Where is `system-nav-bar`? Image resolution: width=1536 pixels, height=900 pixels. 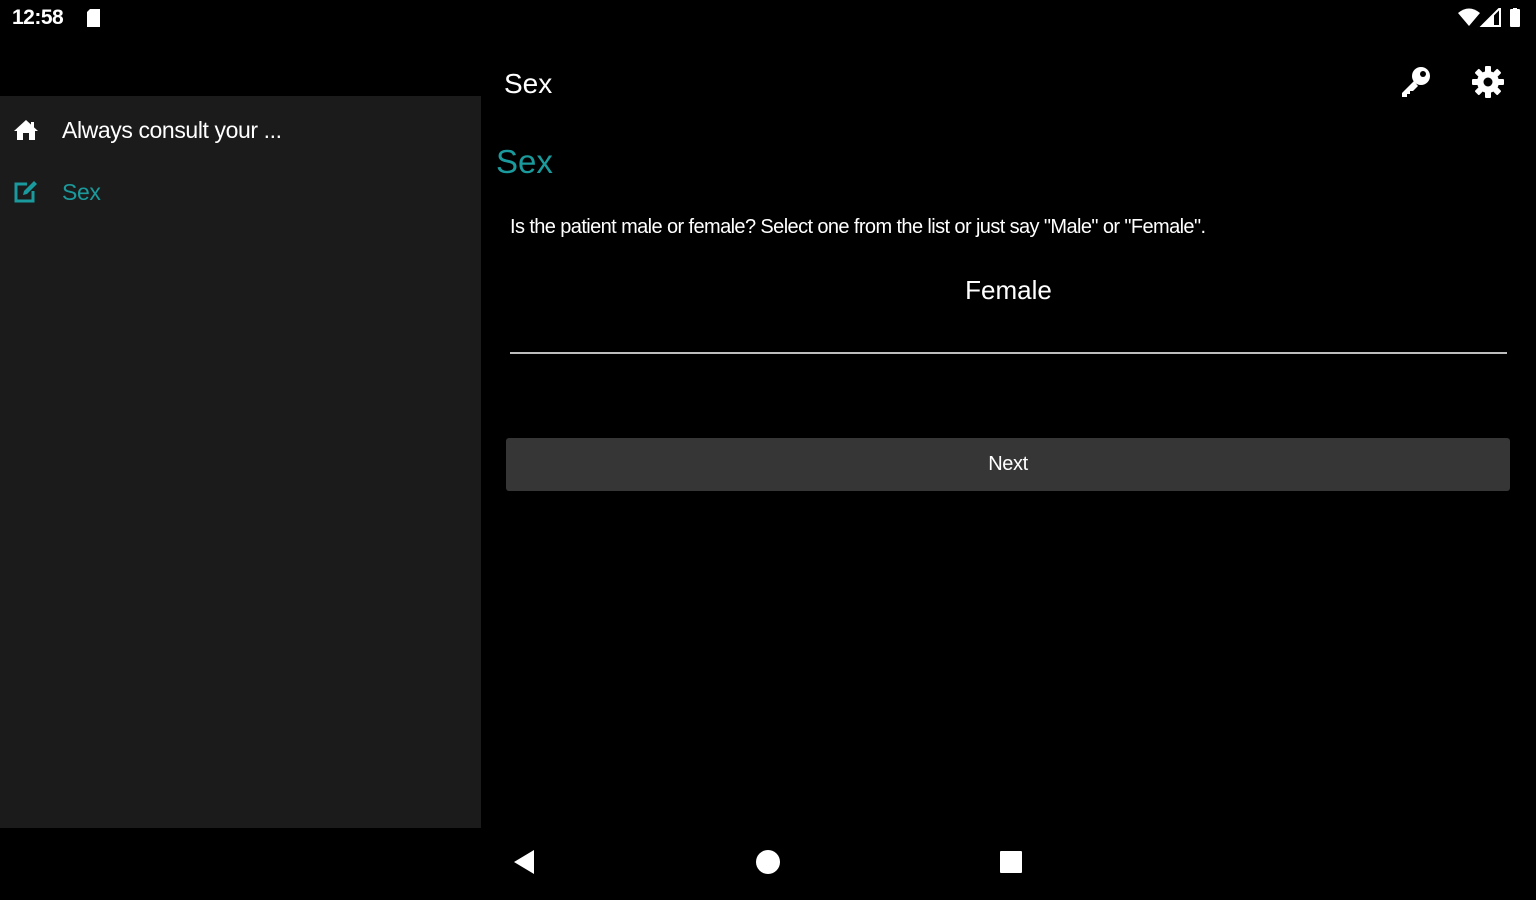
system-nav-bar is located at coordinates (768, 864).